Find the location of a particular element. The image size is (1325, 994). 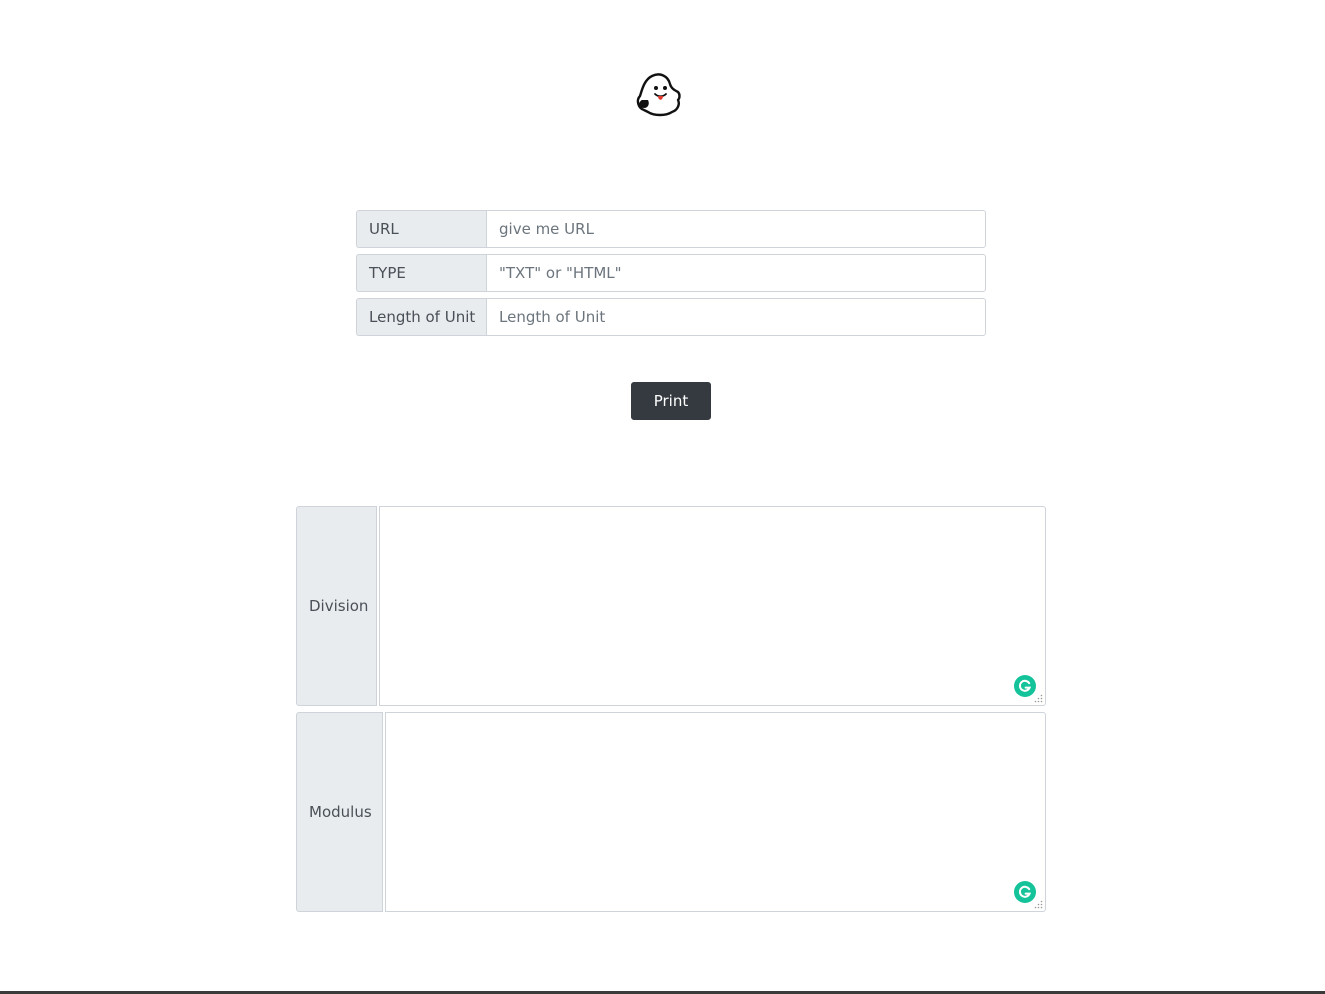

type-input is located at coordinates (736, 273).